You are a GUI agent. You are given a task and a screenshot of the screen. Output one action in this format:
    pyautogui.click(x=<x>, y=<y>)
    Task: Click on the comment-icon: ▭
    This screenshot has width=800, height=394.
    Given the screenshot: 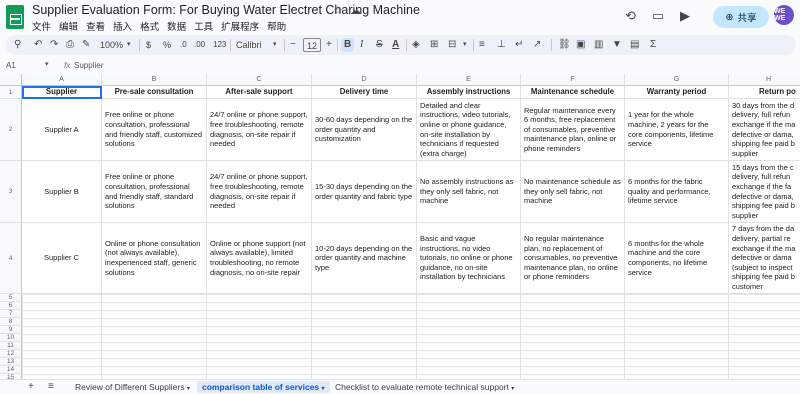 What is the action you would take?
    pyautogui.click(x=658, y=16)
    